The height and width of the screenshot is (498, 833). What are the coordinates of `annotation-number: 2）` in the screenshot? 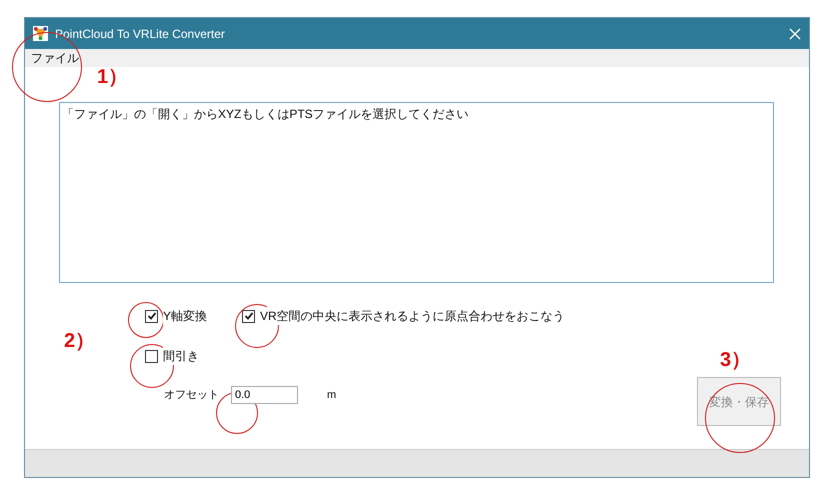 It's located at (80, 341).